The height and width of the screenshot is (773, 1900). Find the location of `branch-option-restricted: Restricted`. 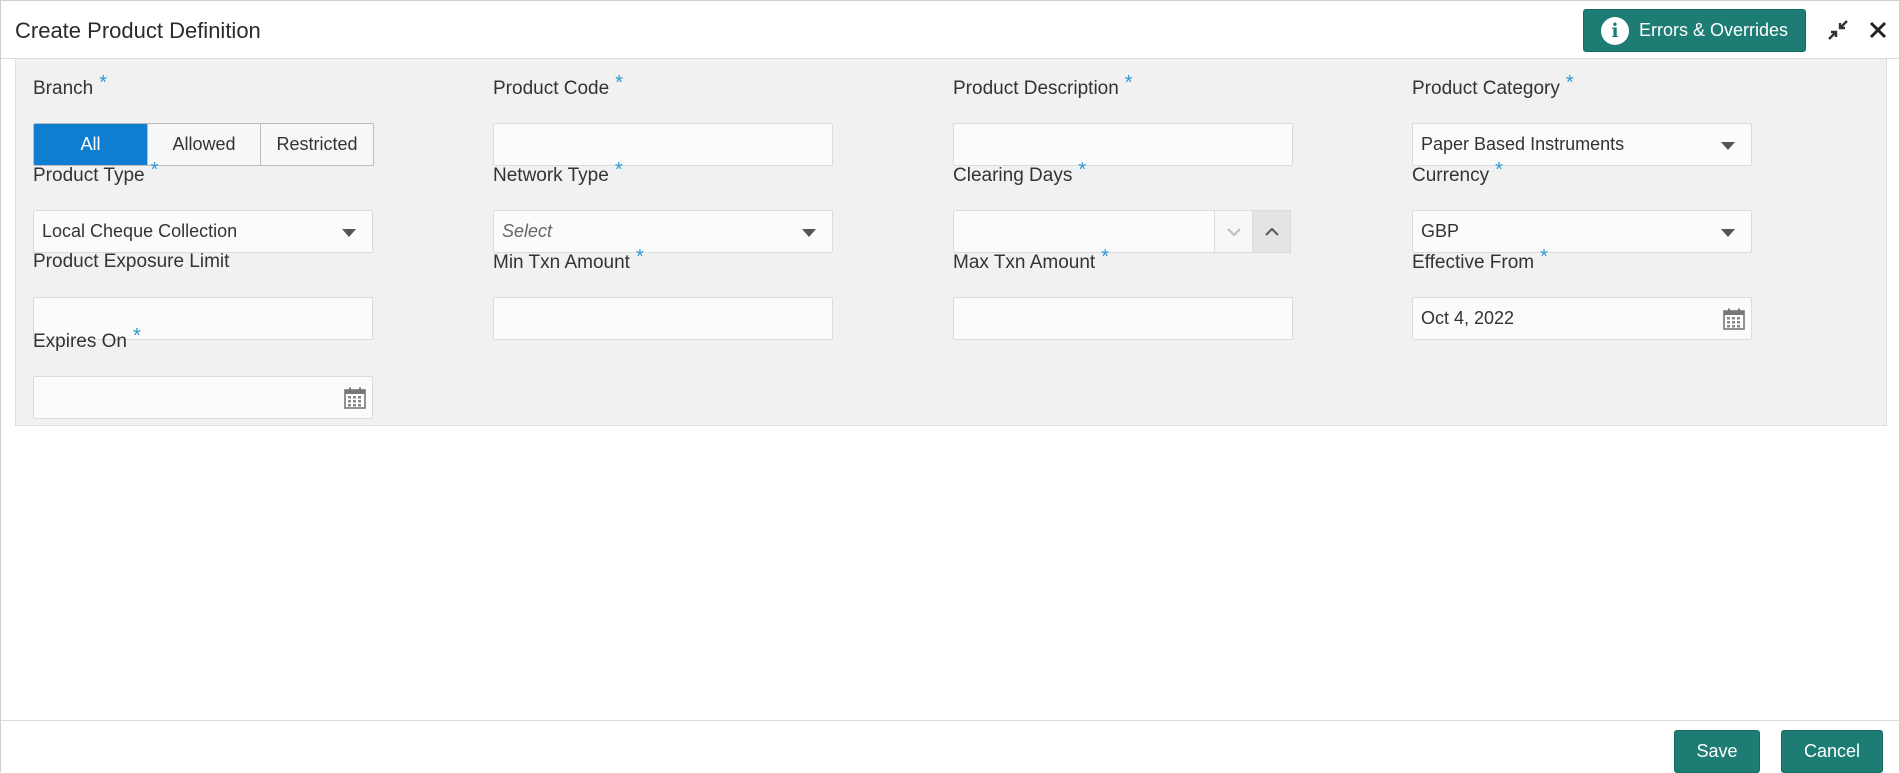

branch-option-restricted: Restricted is located at coordinates (317, 144).